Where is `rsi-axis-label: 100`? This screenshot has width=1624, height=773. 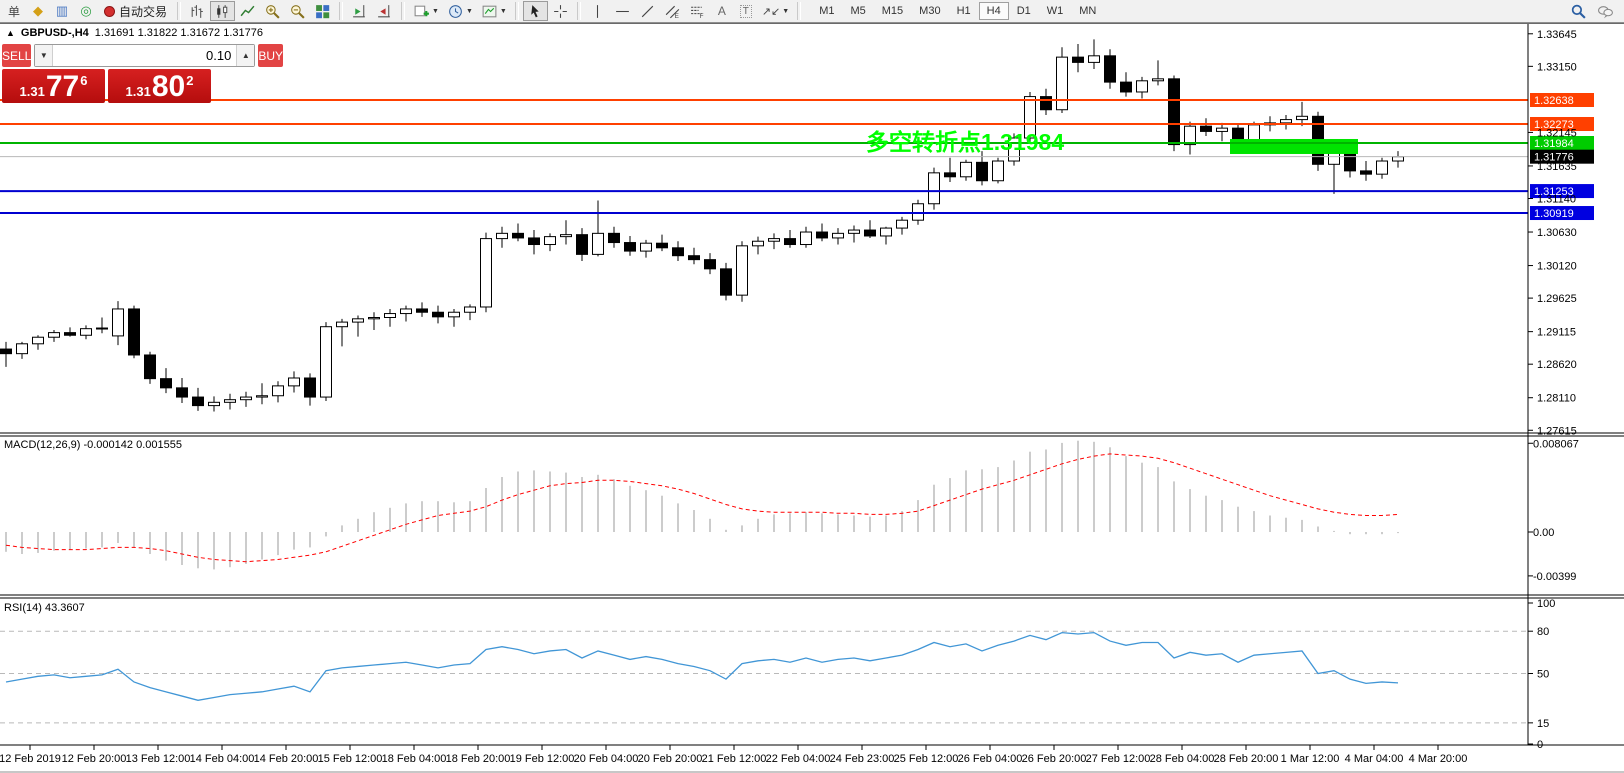
rsi-axis-label: 100 is located at coordinates (1546, 604).